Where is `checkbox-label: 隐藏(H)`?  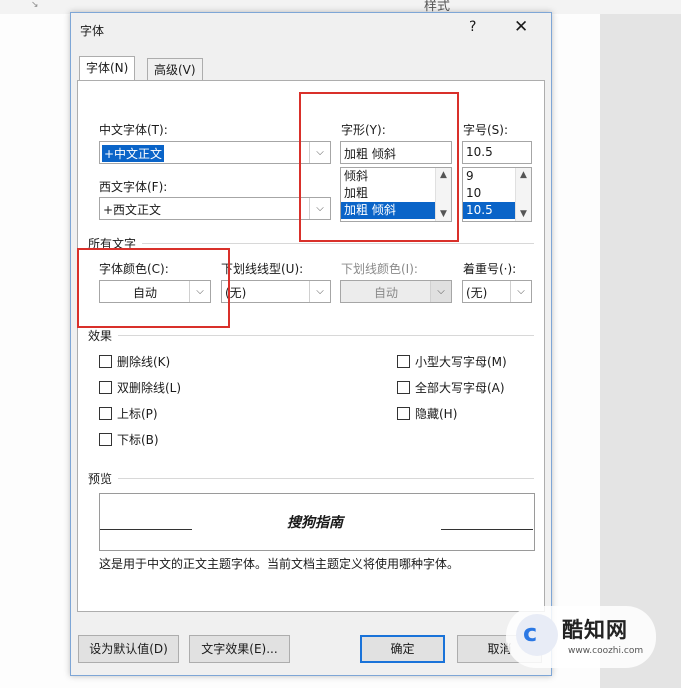
checkbox-label: 隐藏(H) is located at coordinates (436, 414).